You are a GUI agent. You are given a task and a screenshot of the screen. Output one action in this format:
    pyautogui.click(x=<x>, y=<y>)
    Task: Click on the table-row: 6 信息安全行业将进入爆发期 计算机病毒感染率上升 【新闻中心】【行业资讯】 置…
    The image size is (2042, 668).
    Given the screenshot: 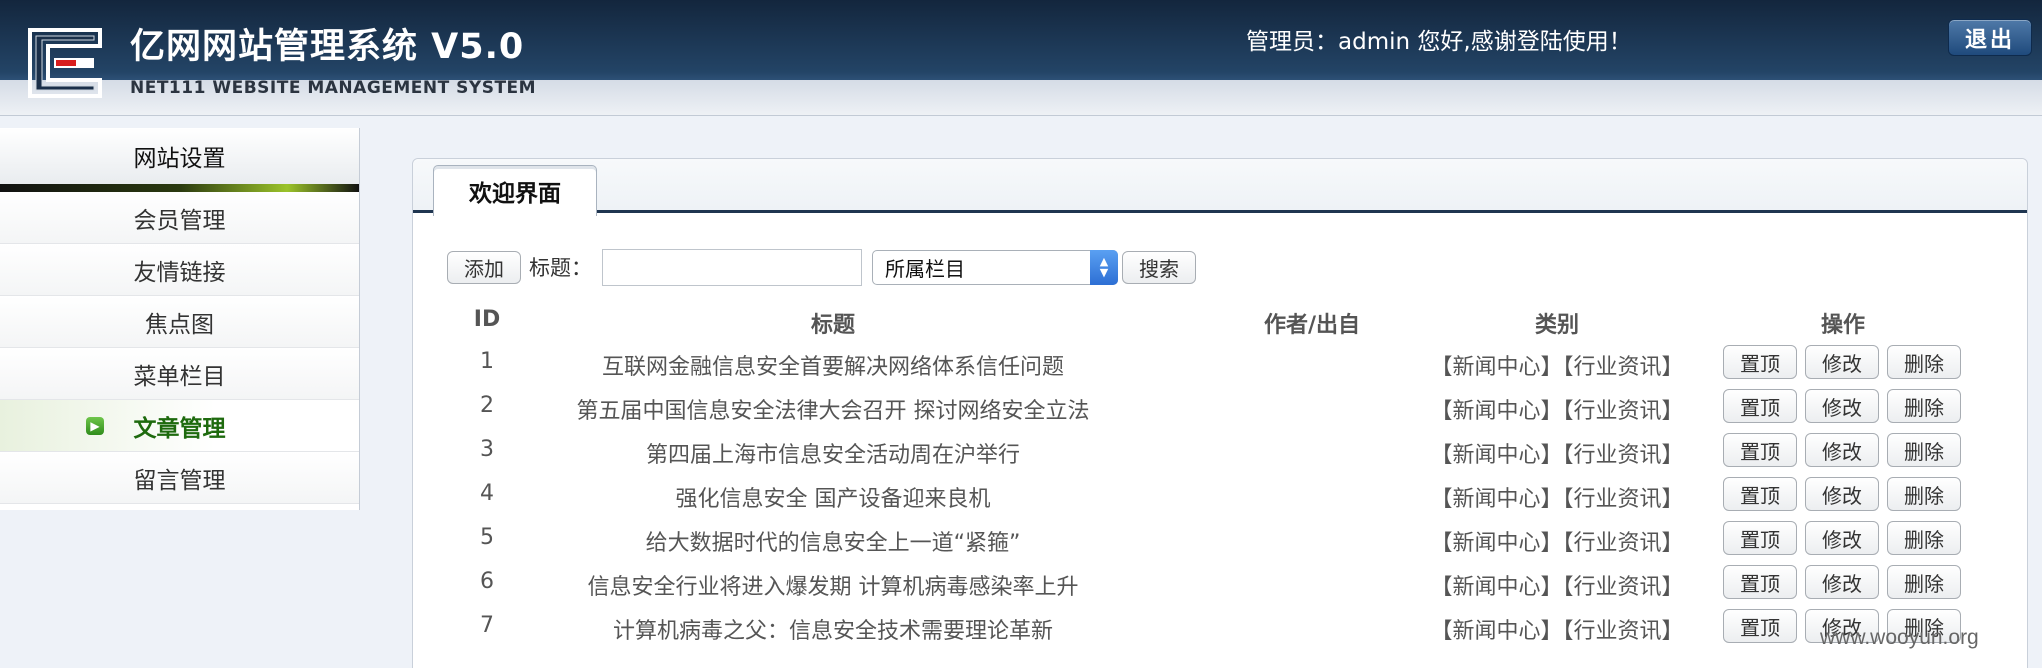 What is the action you would take?
    pyautogui.click(x=1227, y=583)
    